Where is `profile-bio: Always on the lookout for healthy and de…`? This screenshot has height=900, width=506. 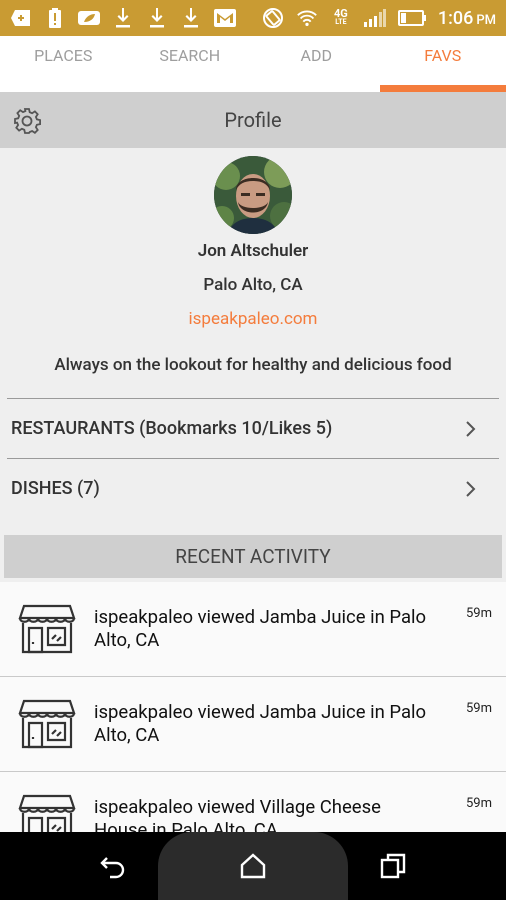 profile-bio: Always on the lookout for healthy and de… is located at coordinates (253, 365).